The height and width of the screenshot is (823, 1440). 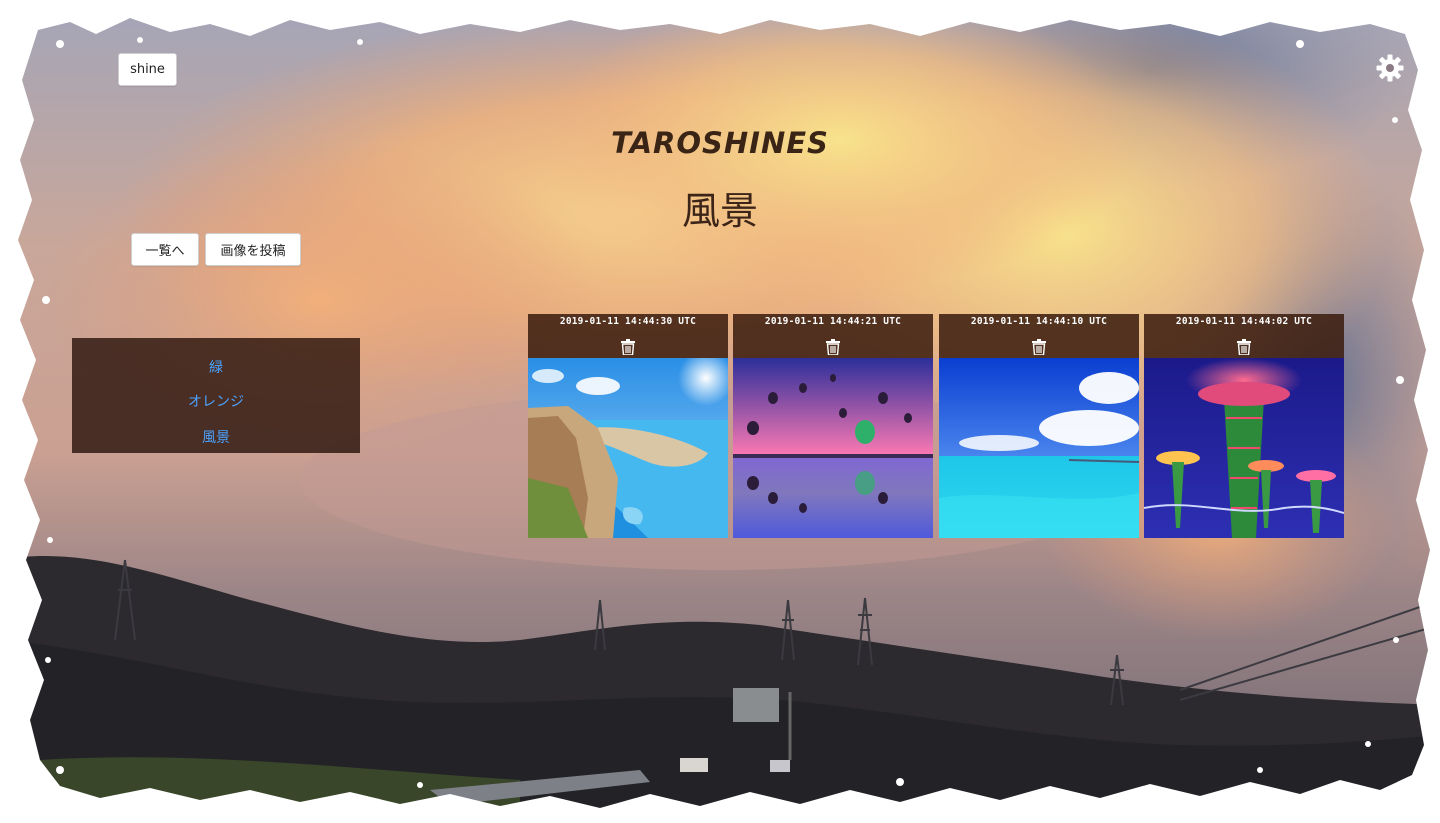 I want to click on card-header: 2019-01-11 14:44:02 UTC, so click(x=1244, y=336).